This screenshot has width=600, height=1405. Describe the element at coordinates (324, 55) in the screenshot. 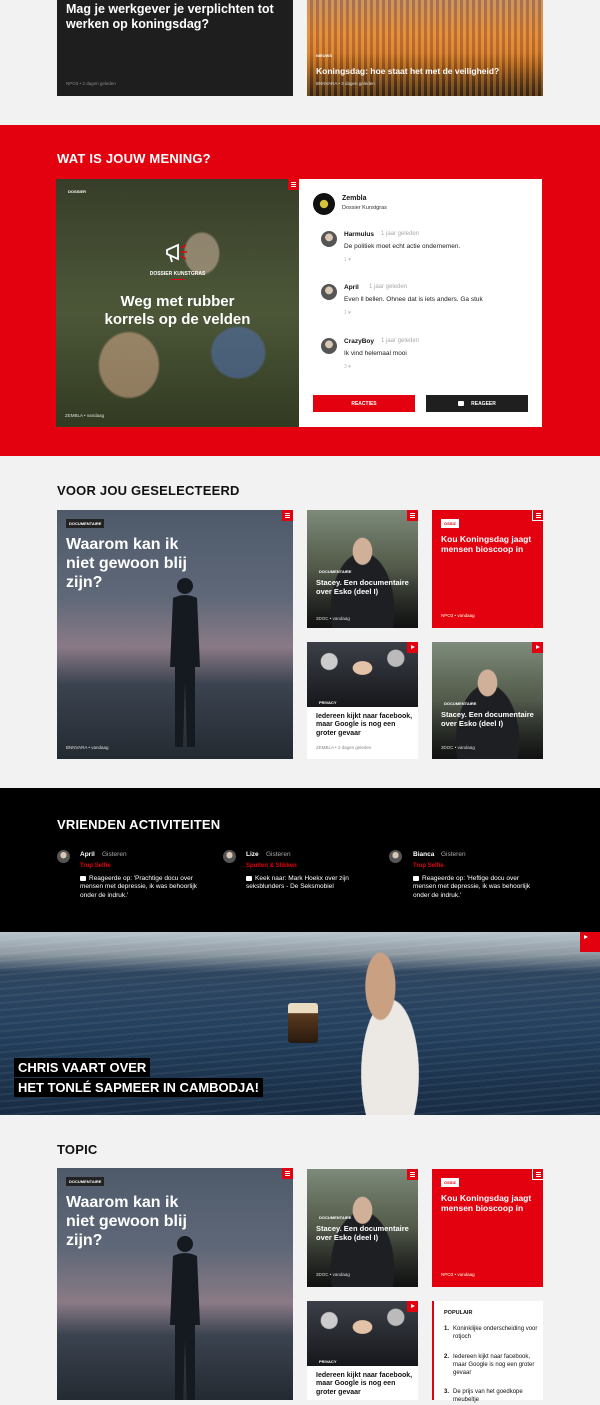

I see `category-badge: NIEUWS` at that location.